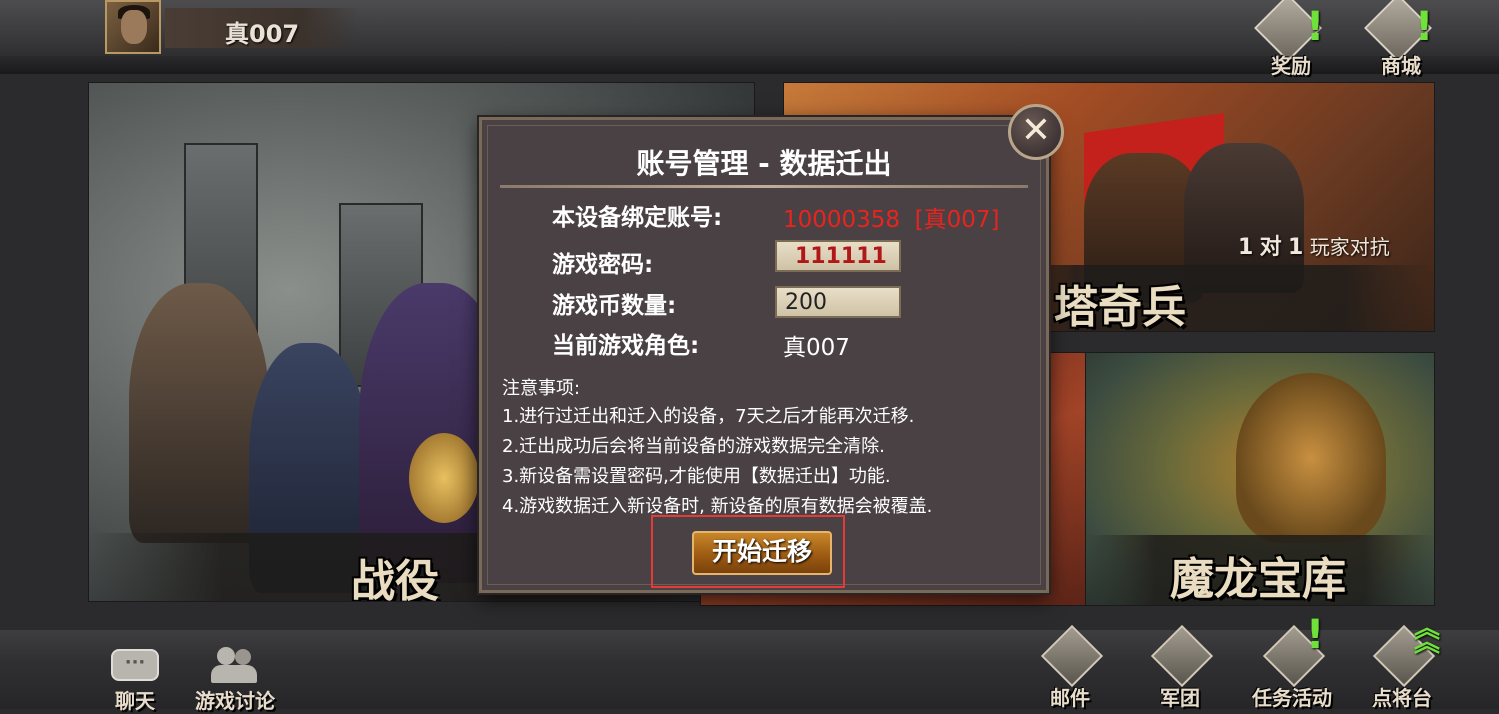 This screenshot has height=714, width=1499. I want to click on horn-icon, so click(1182, 656).